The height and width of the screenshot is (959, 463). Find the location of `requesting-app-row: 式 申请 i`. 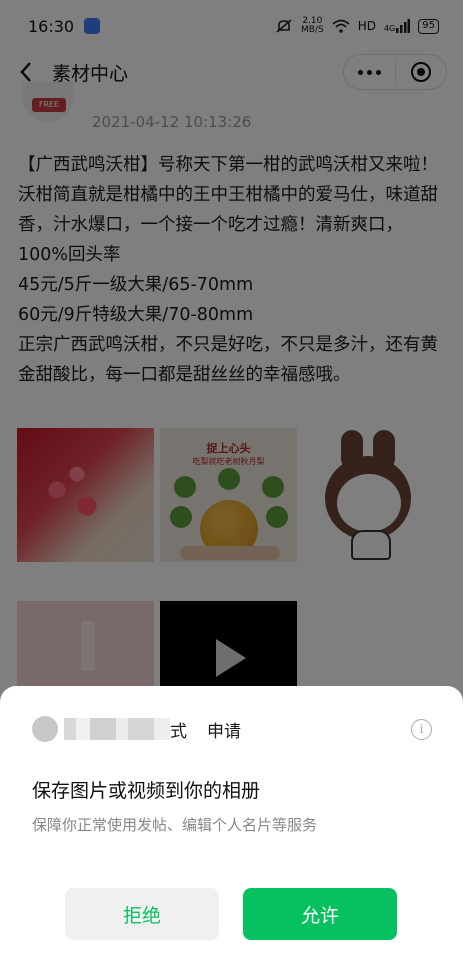

requesting-app-row: 式 申请 i is located at coordinates (232, 729).